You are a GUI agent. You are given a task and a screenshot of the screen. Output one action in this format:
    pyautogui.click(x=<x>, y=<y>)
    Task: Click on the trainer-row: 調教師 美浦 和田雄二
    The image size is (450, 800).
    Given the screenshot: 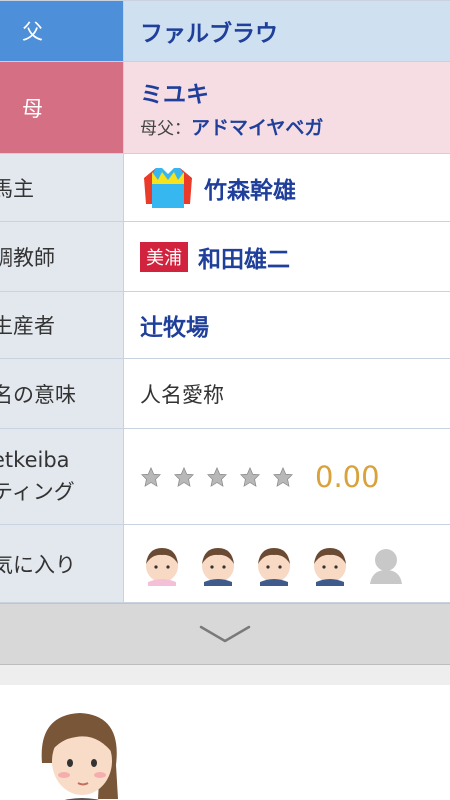 What is the action you would take?
    pyautogui.click(x=225, y=257)
    